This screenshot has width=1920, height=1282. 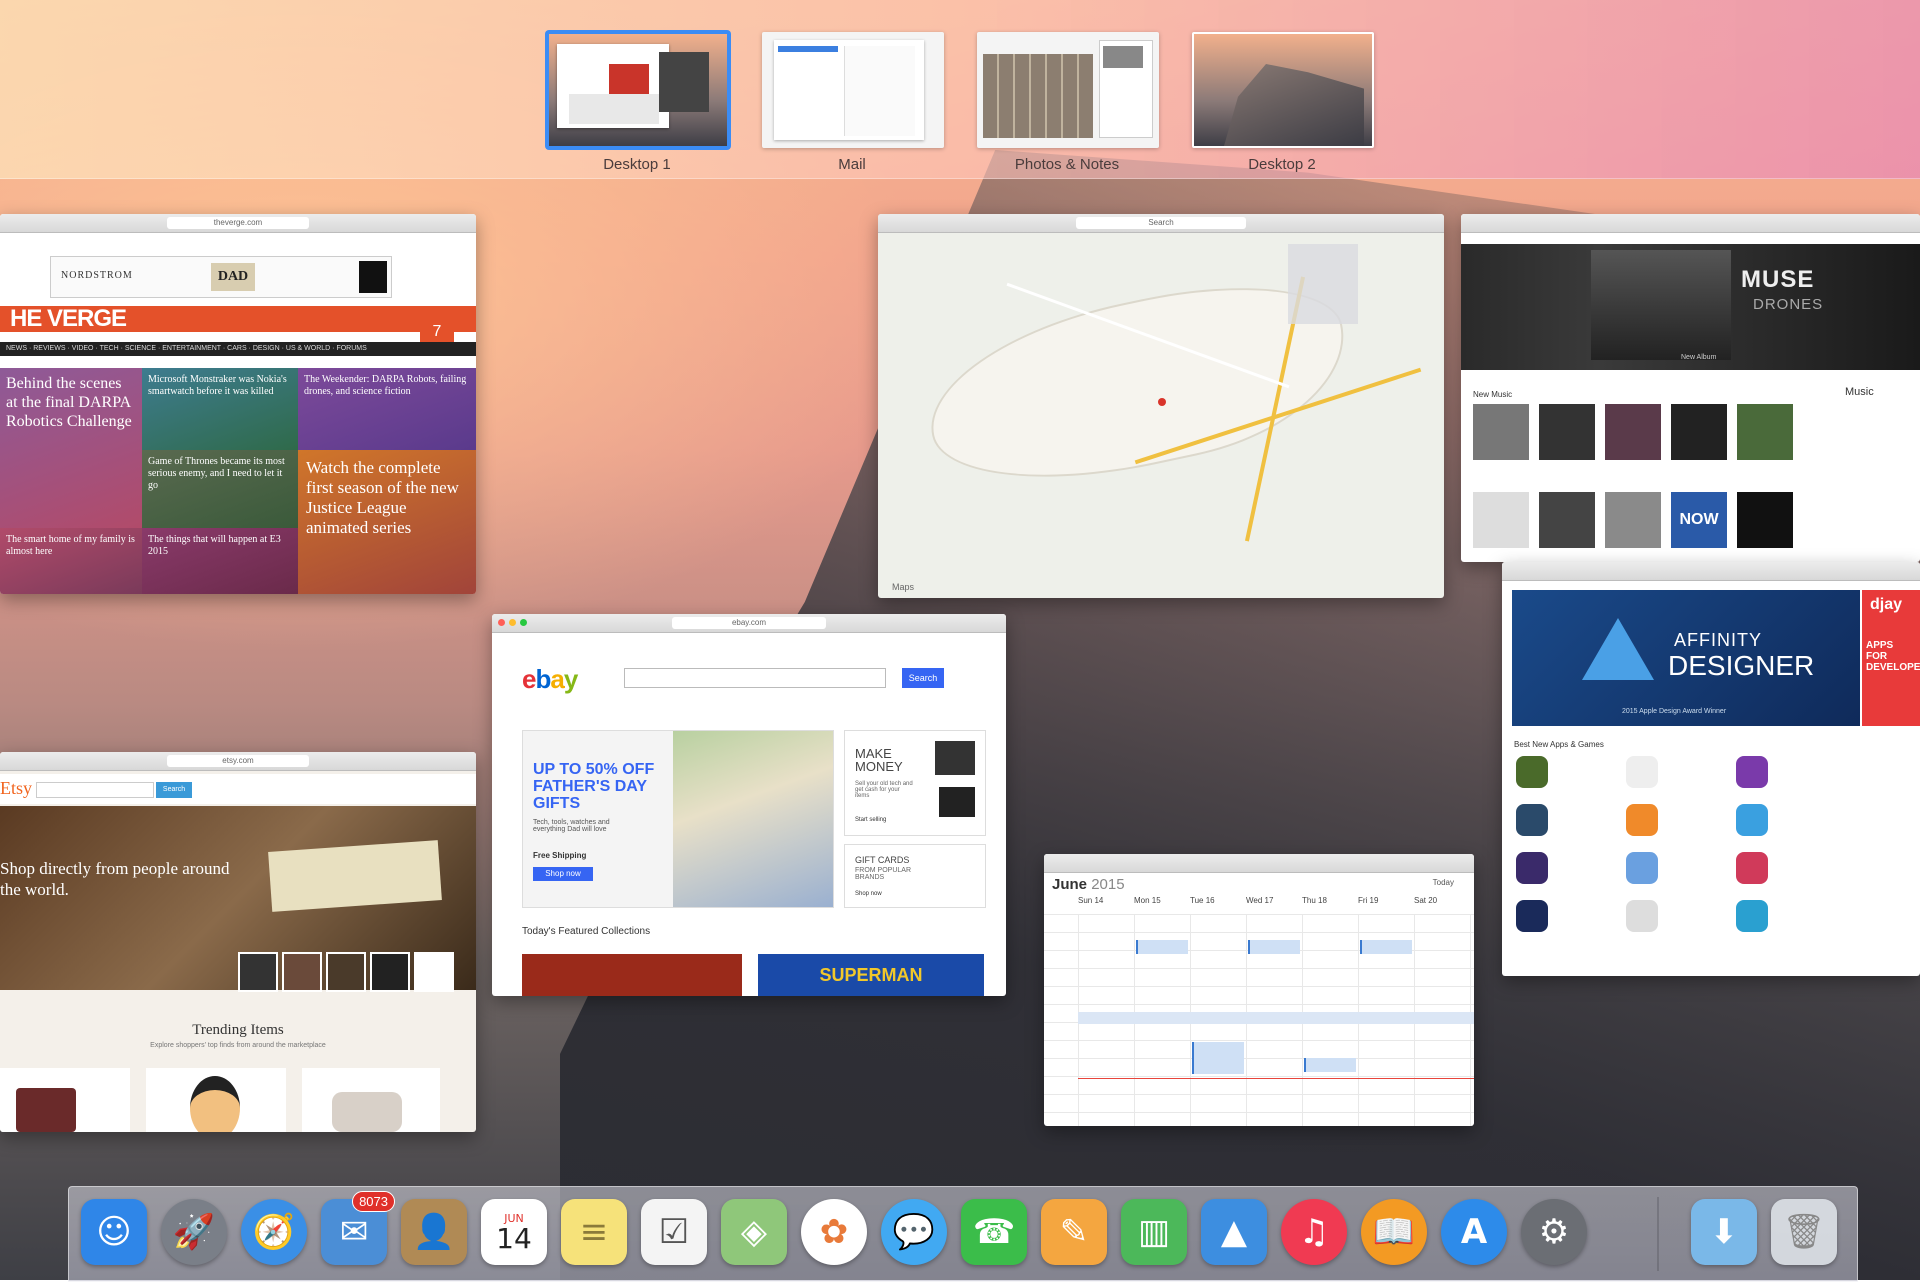 I want to click on verge-logo: HE VERGE, so click(x=68, y=319).